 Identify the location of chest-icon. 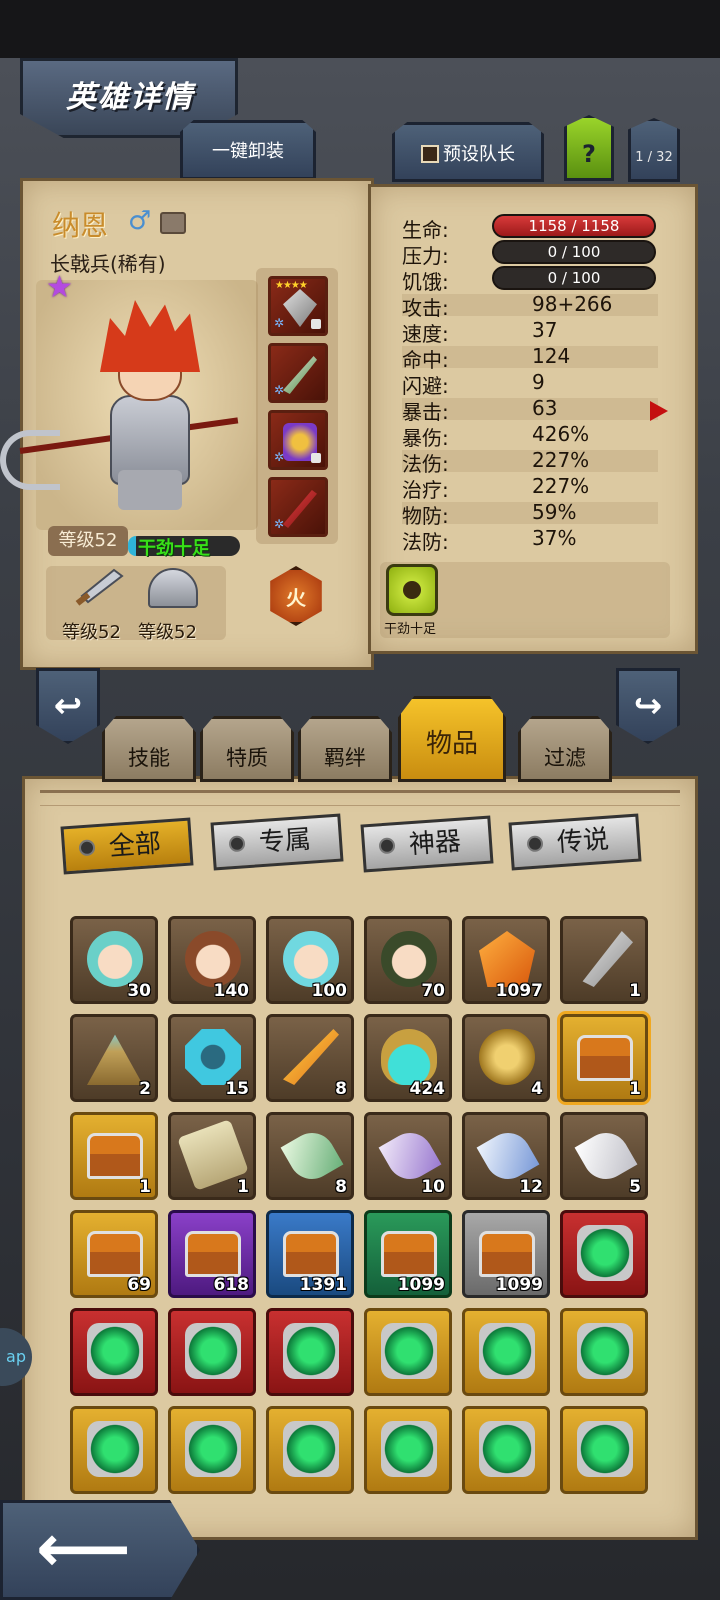
(311, 1254).